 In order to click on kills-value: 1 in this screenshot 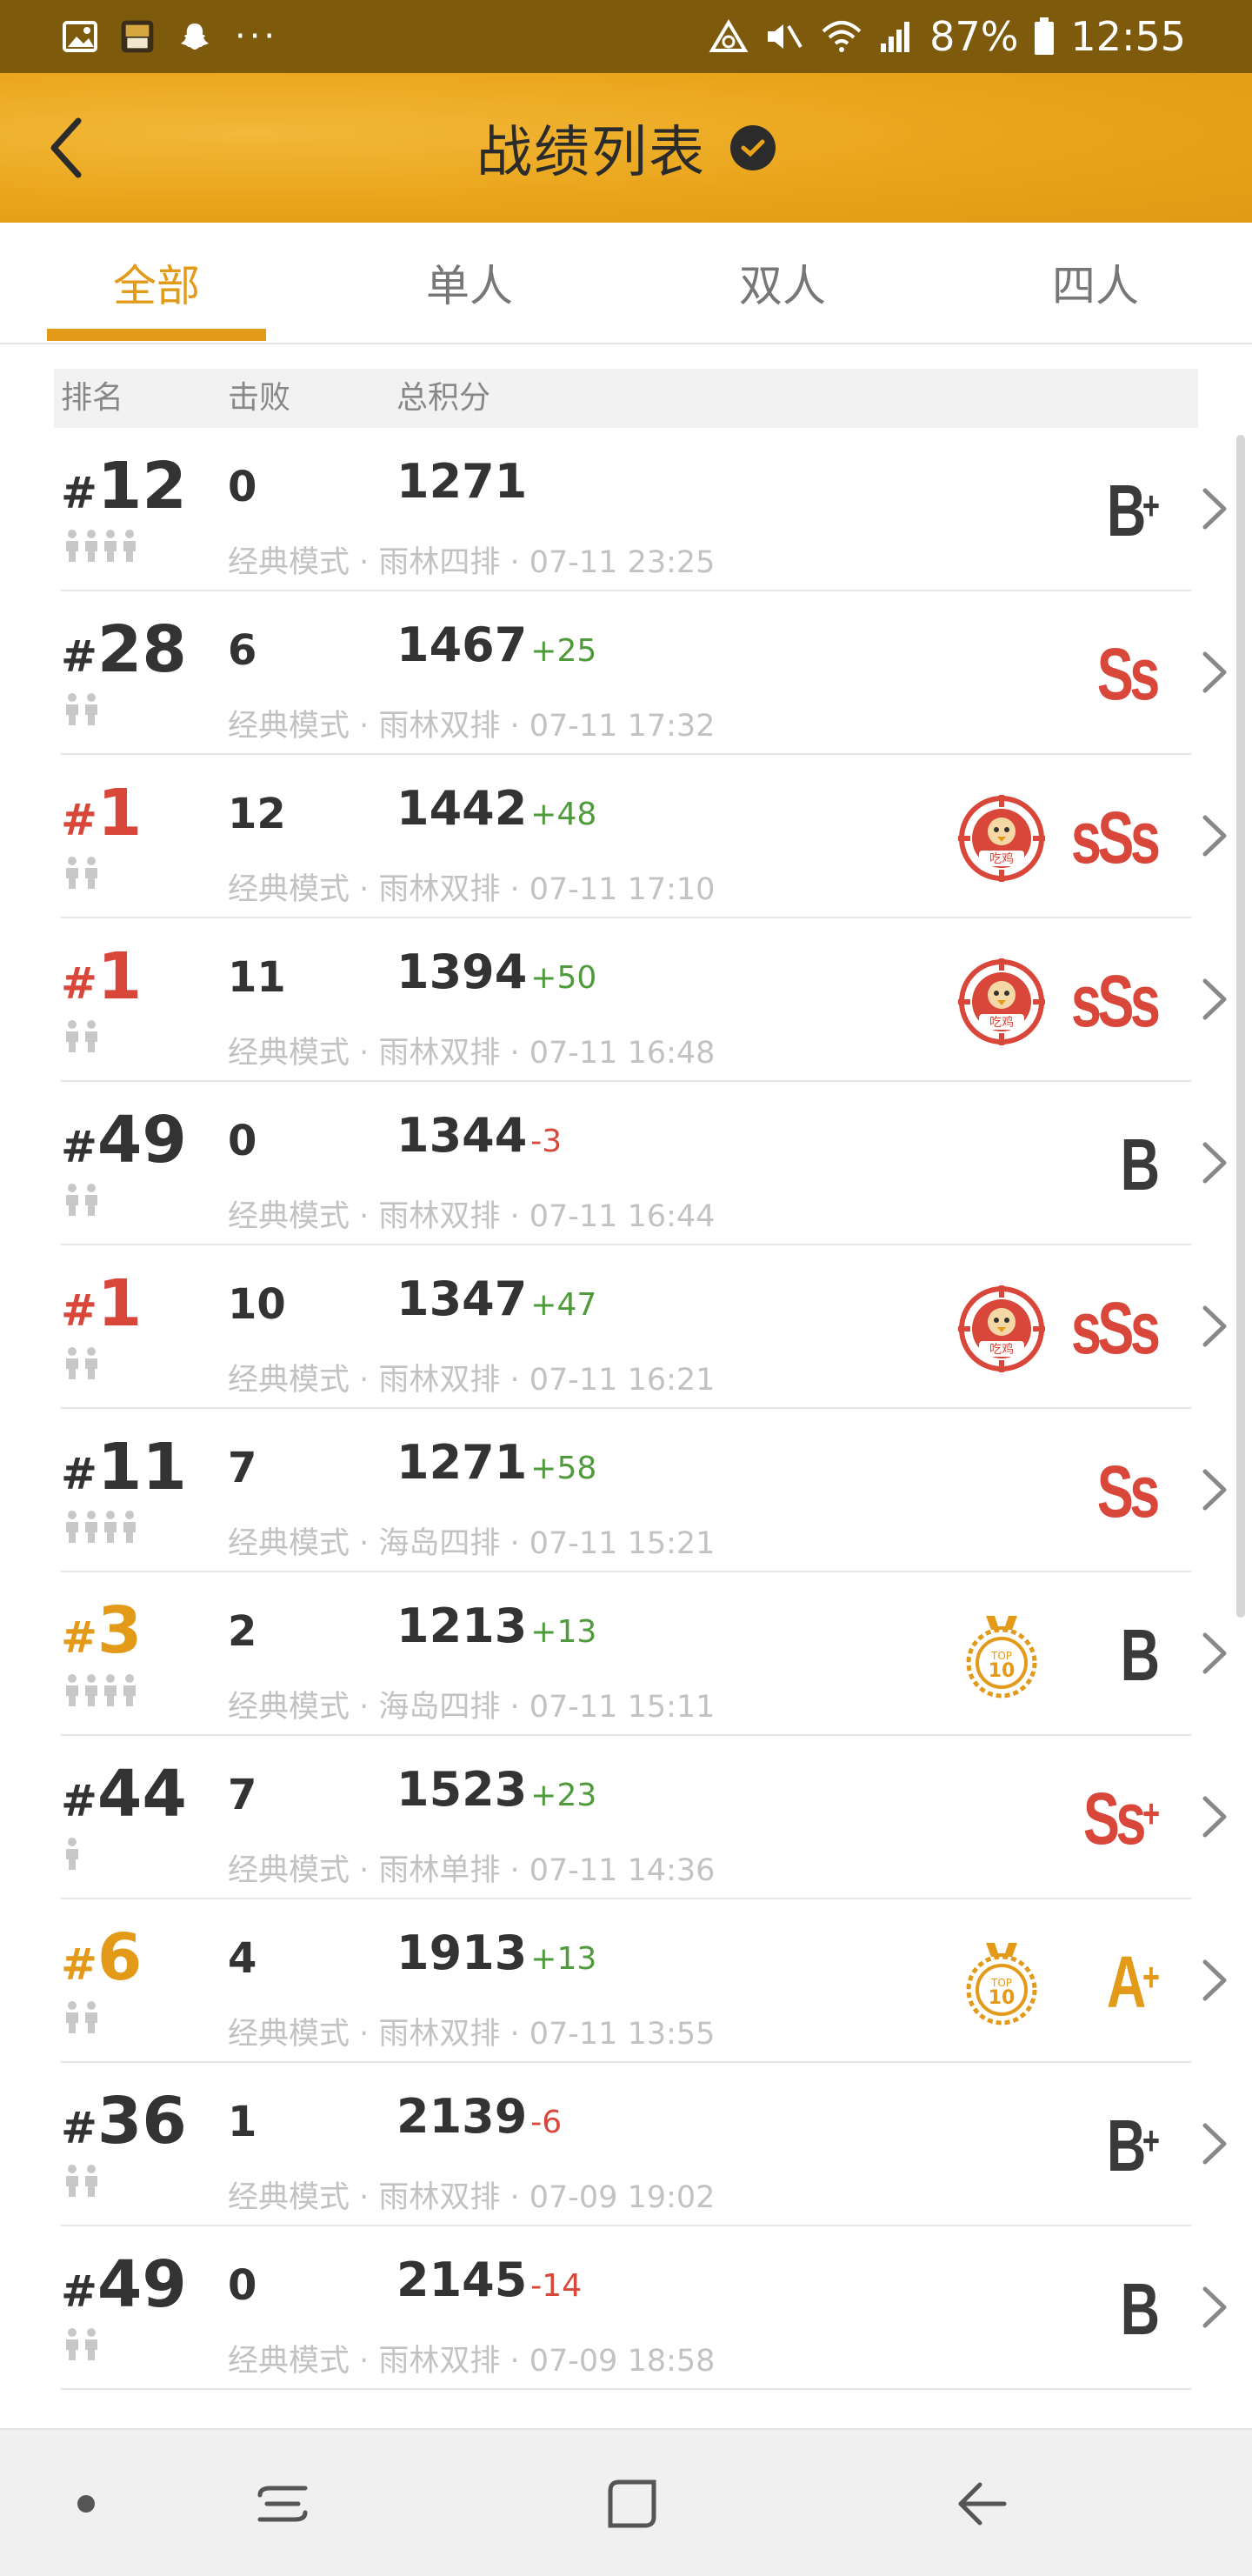, I will do `click(242, 2122)`.